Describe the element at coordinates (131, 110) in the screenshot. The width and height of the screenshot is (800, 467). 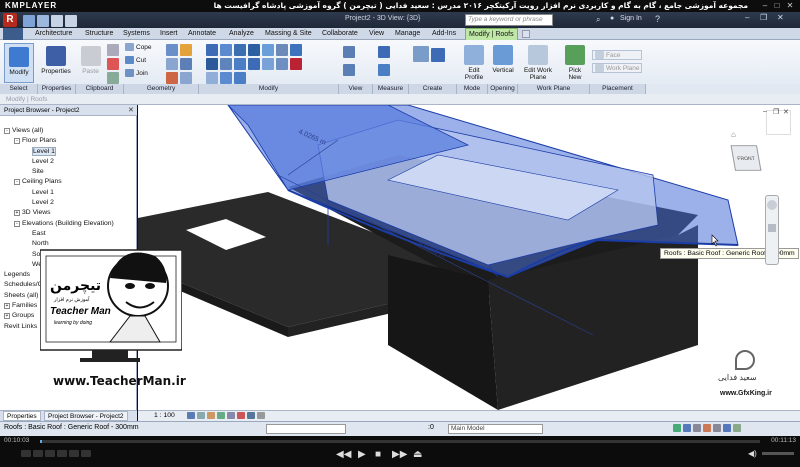
I see `browser-close-icon: ✕` at that location.